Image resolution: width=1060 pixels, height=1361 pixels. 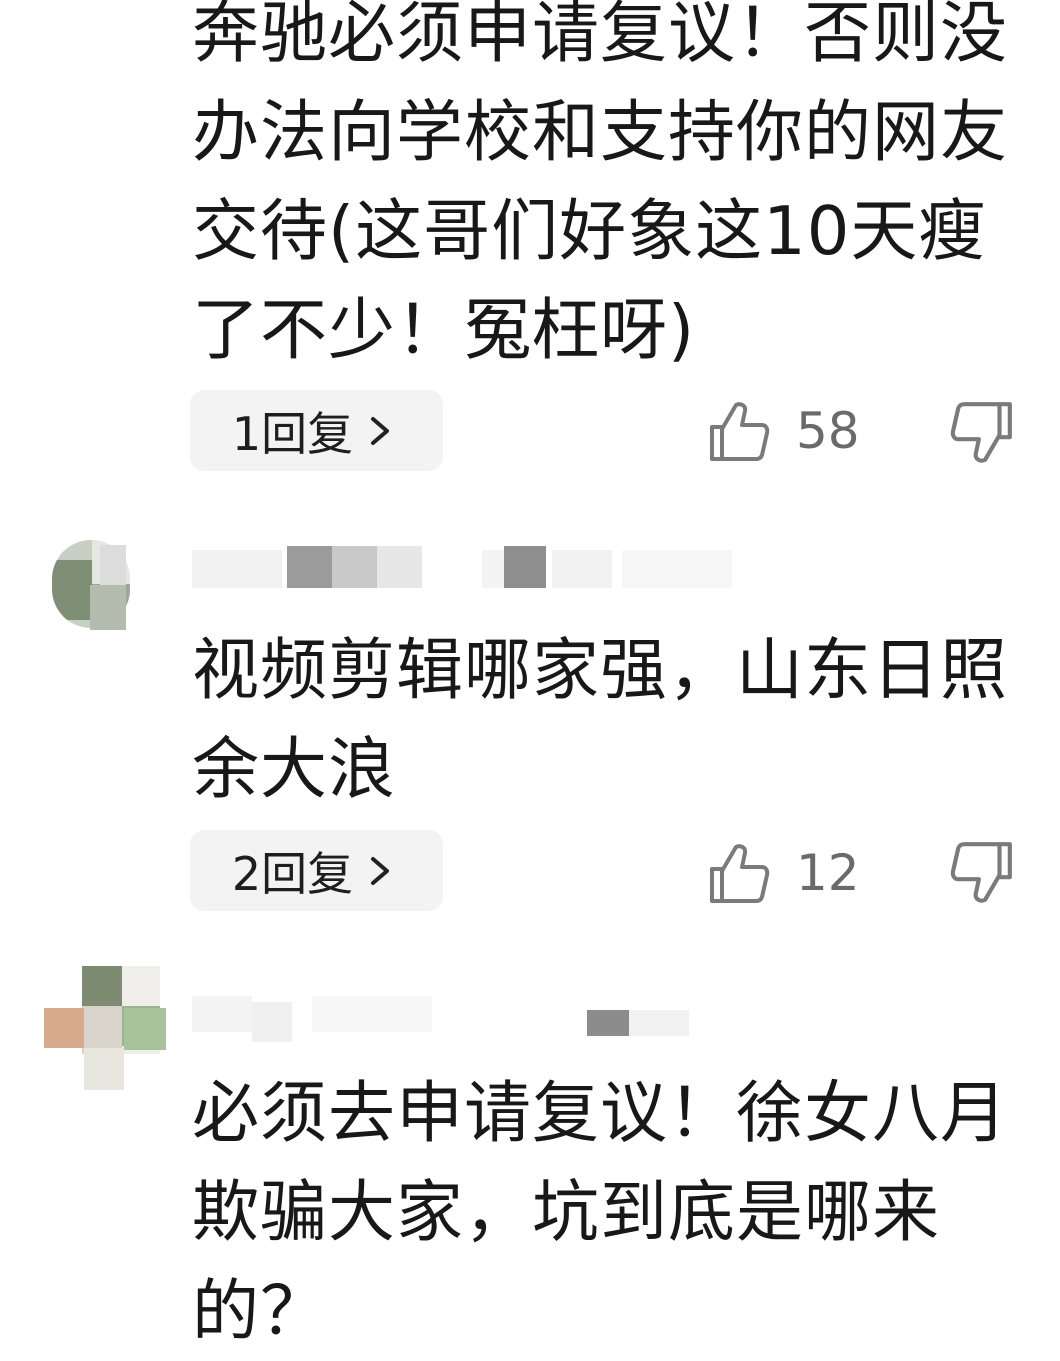 What do you see at coordinates (828, 873) in the screenshot?
I see `like-count: 12` at bounding box center [828, 873].